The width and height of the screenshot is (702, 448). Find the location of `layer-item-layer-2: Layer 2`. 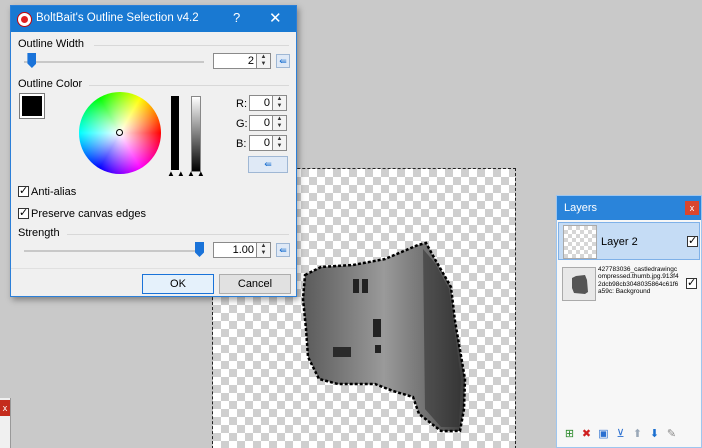

layer-item-layer-2: Layer 2 is located at coordinates (629, 241).